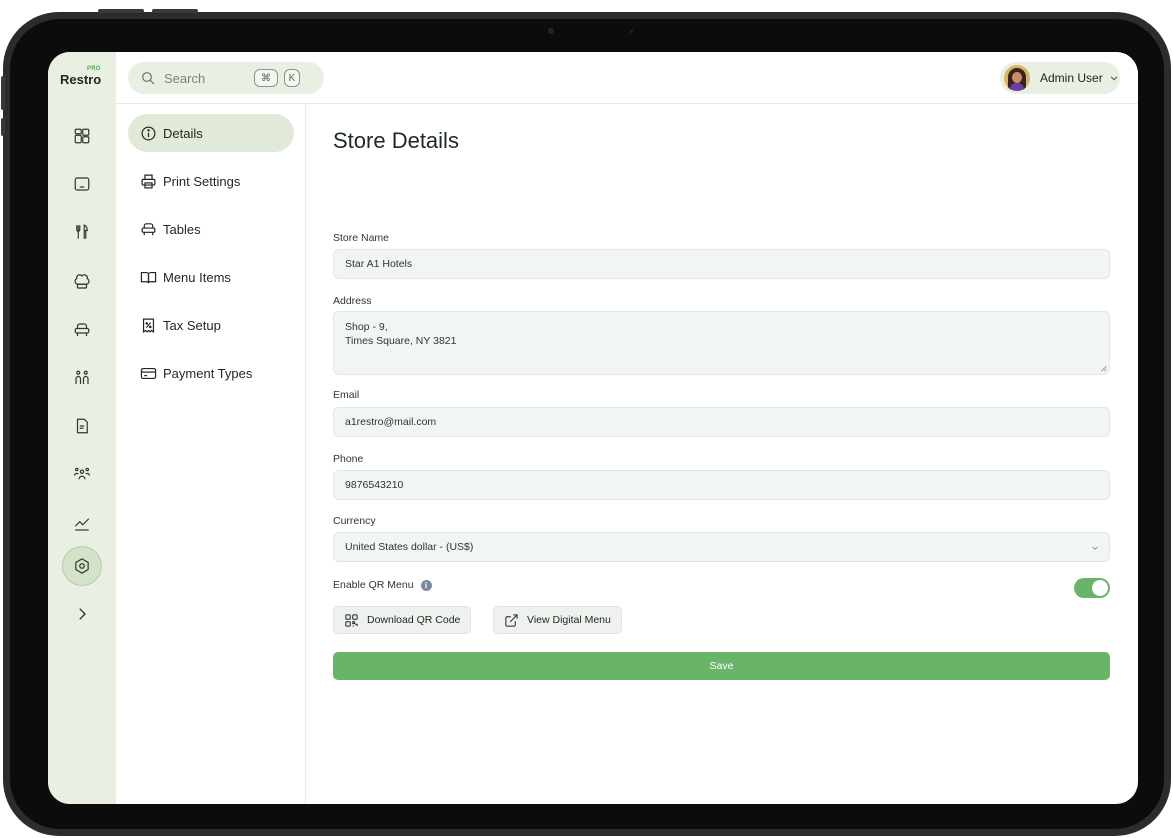 The image size is (1173, 838). I want to click on nav-item-label: Tax Setup, so click(192, 325).